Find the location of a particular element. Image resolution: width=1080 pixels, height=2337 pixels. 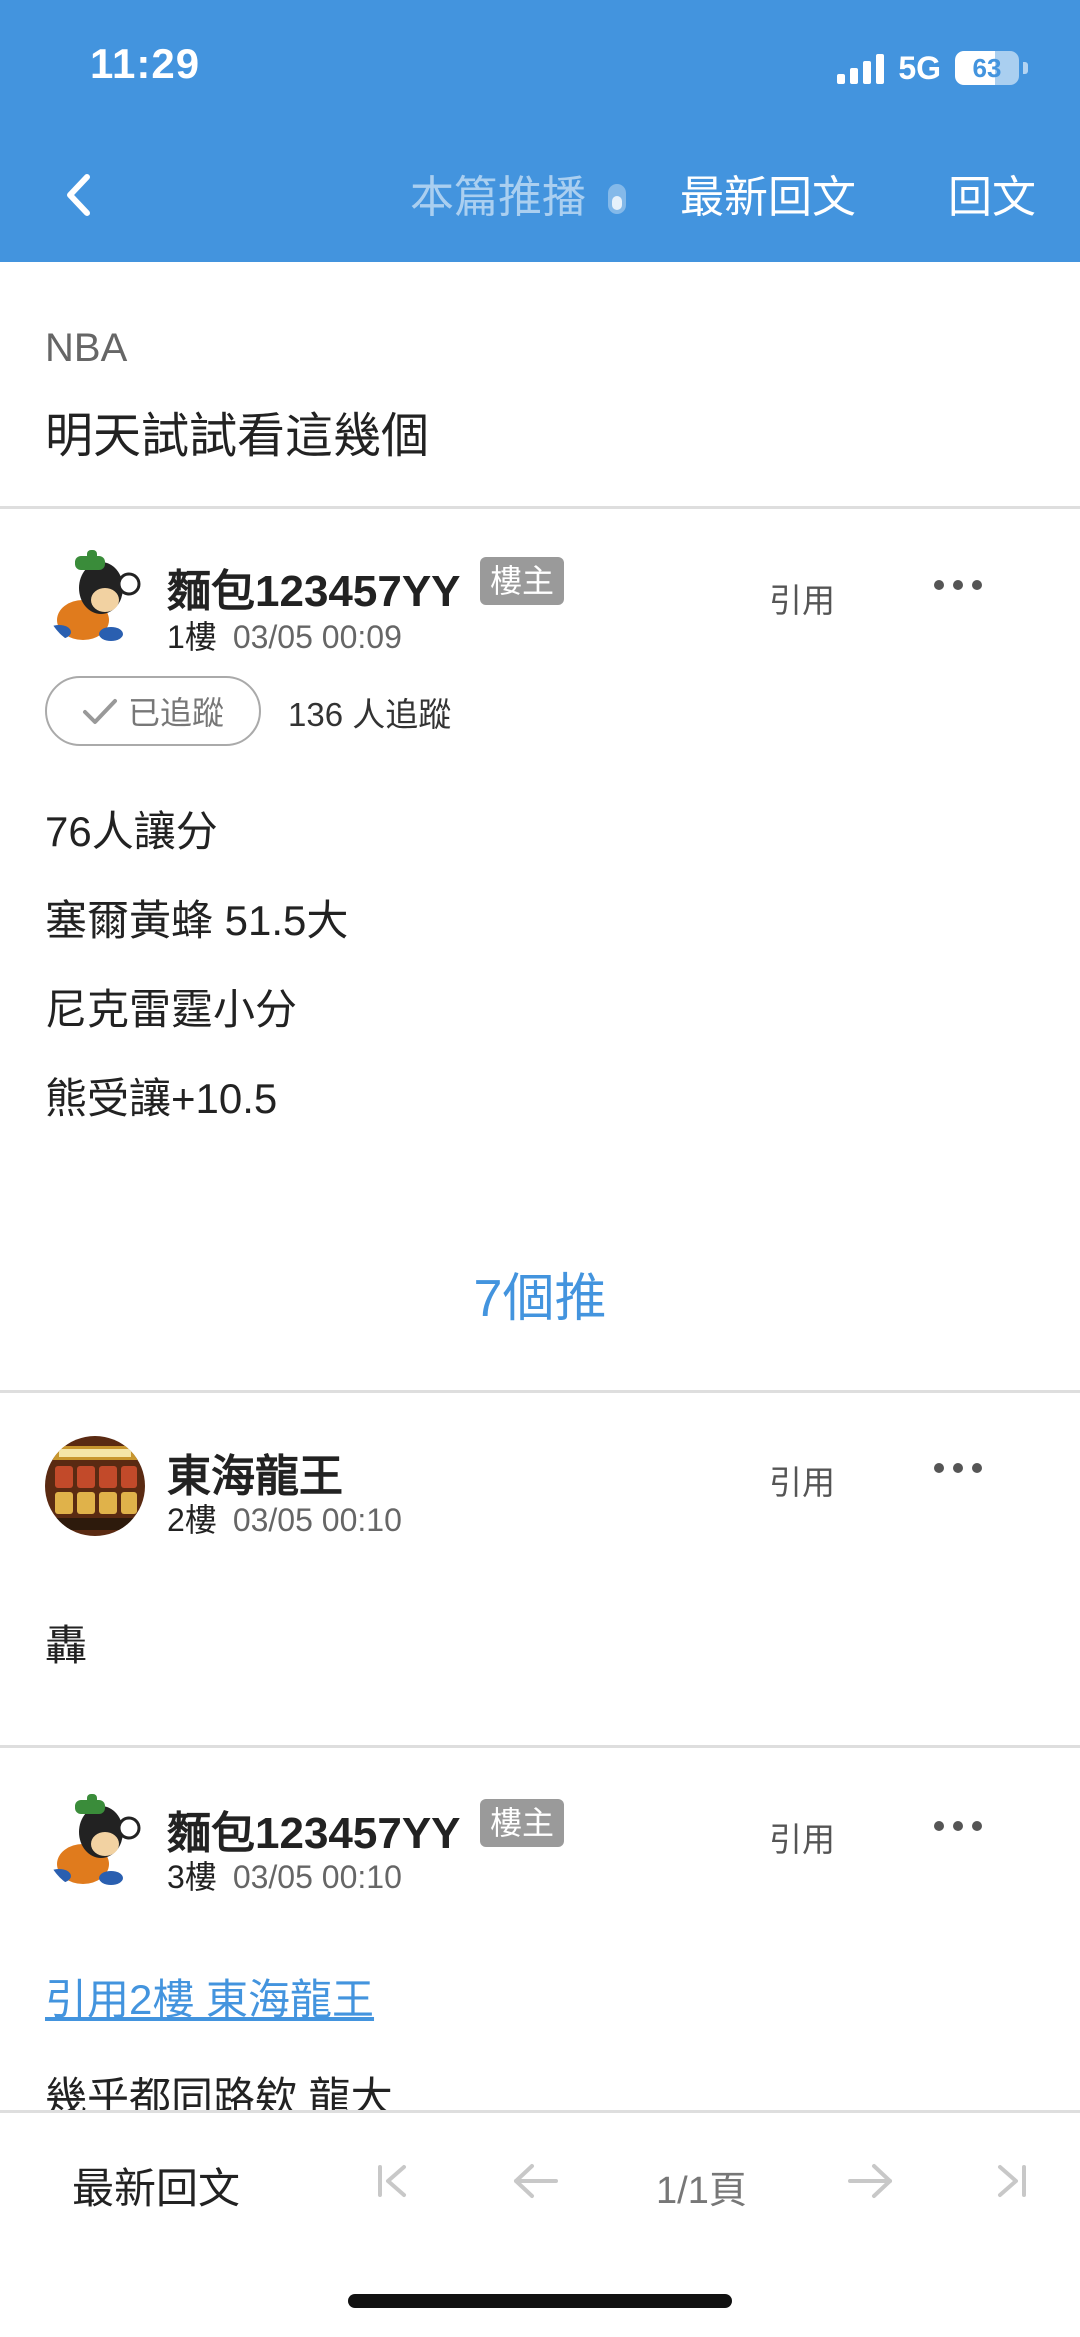

post-line: 熊受讓+10.5 is located at coordinates (161, 1098).